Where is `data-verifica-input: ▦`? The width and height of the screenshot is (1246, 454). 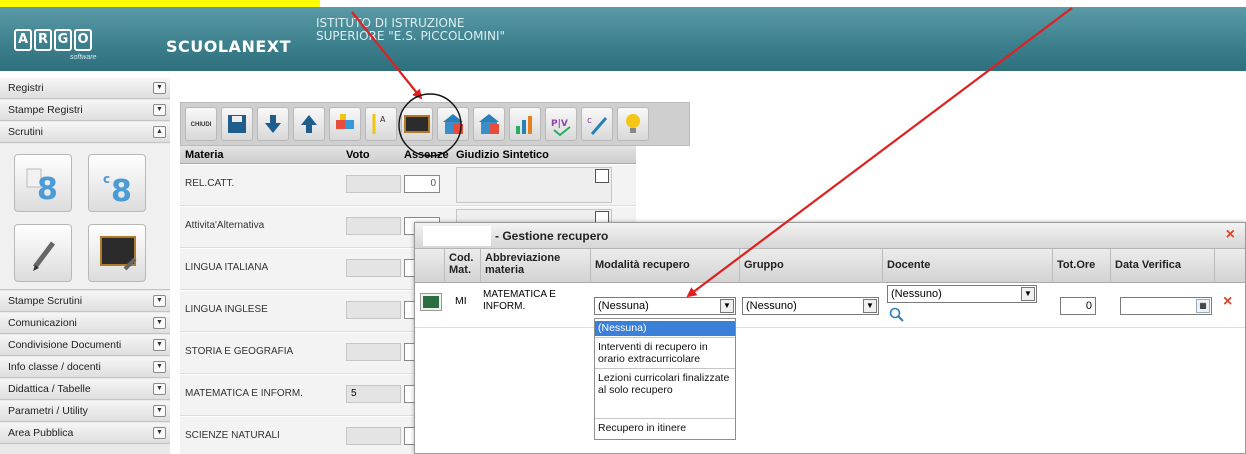 data-verifica-input: ▦ is located at coordinates (1166, 306).